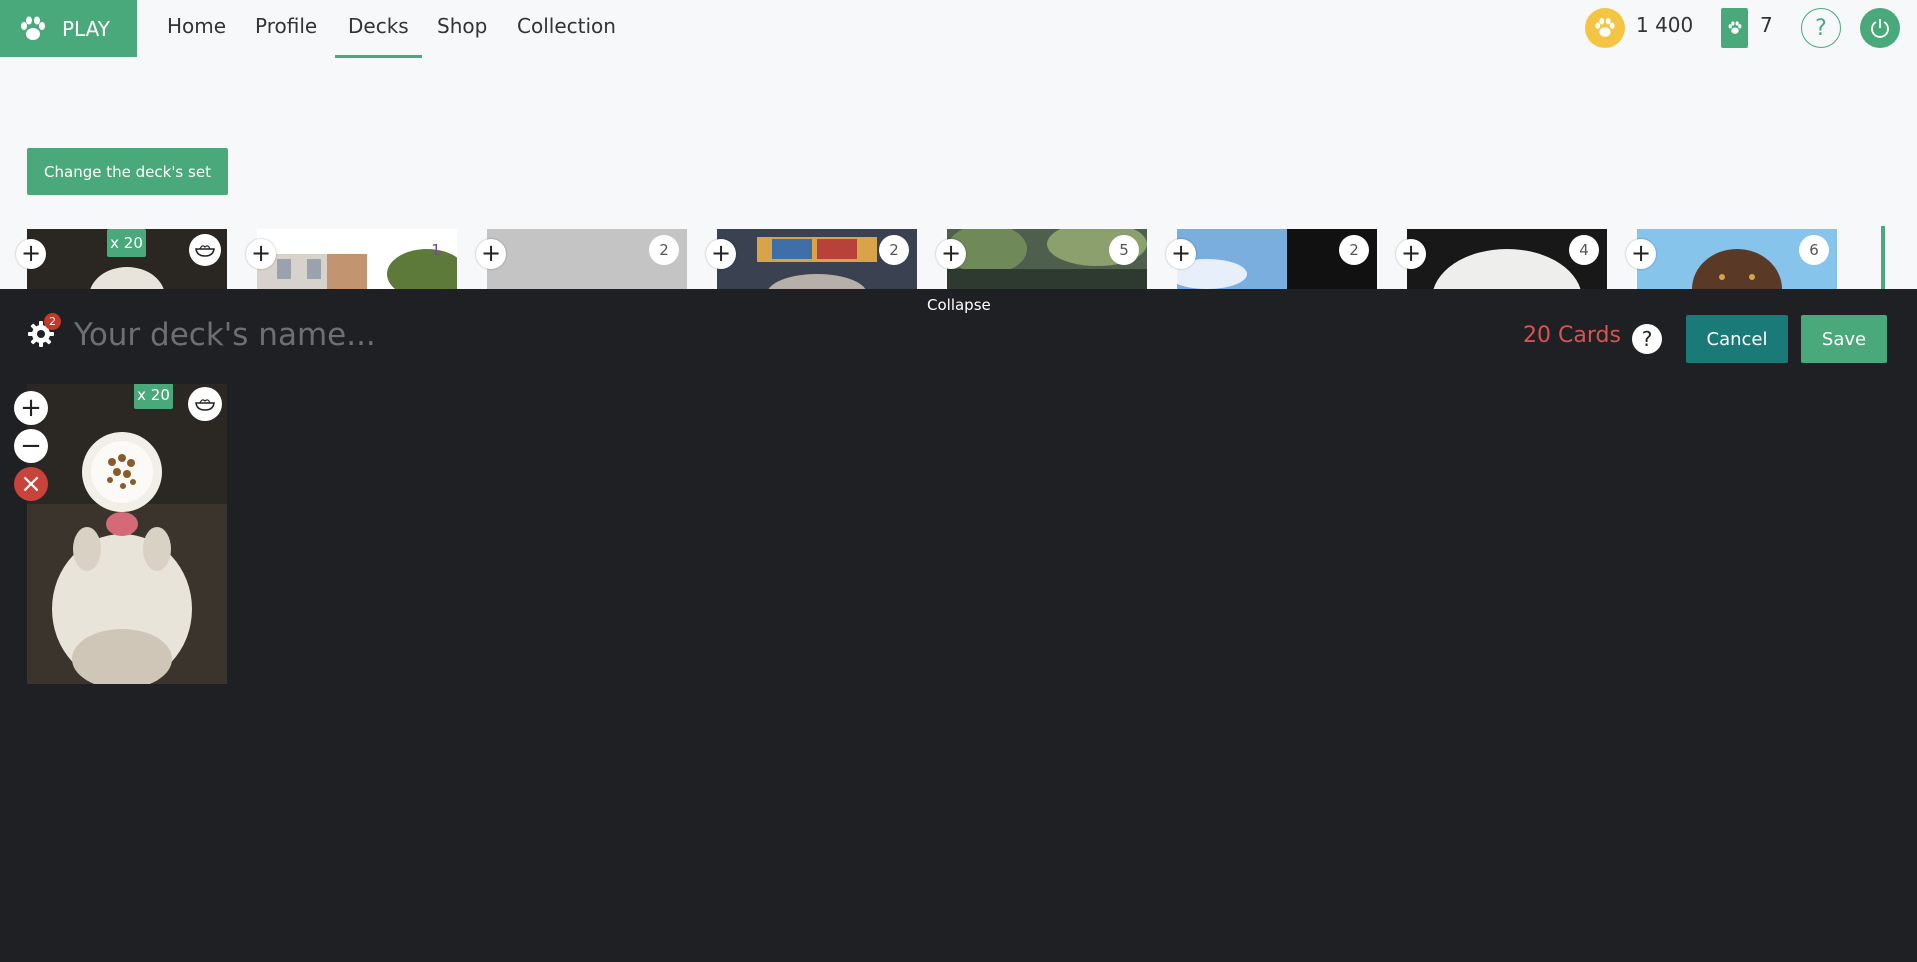  I want to click on play-button: PLAY, so click(68, 28).